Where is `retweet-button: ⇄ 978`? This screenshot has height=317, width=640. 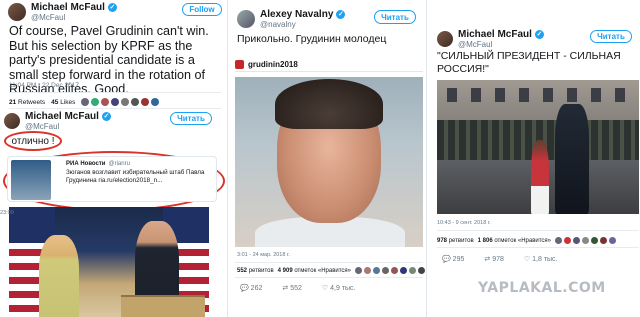
retweet-button: ⇄ 978 is located at coordinates (494, 259).